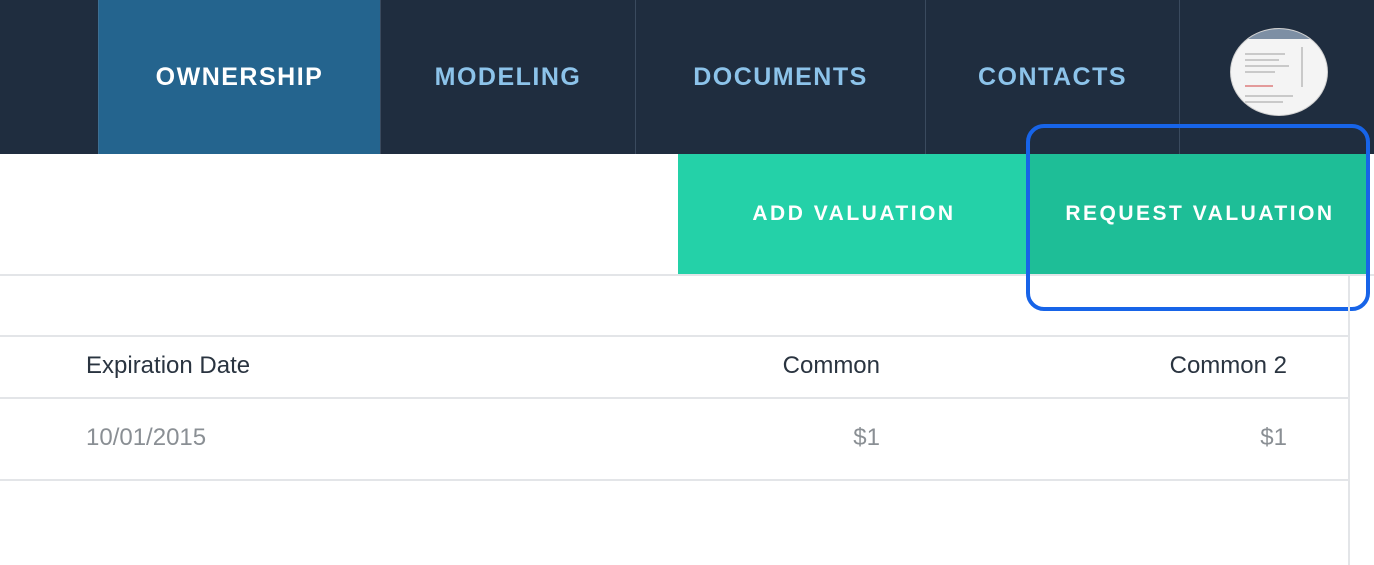  Describe the element at coordinates (1273, 437) in the screenshot. I see `cell-common-2: $1` at that location.